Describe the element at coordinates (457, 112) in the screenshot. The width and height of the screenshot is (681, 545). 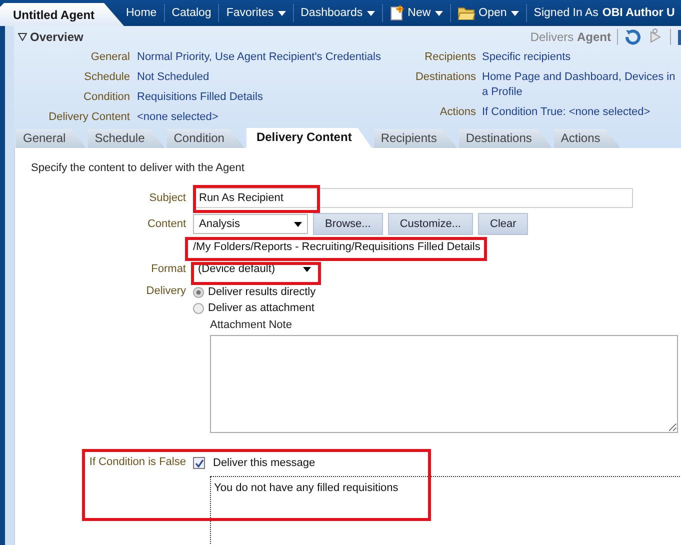
I see `field-label: Actions` at that location.